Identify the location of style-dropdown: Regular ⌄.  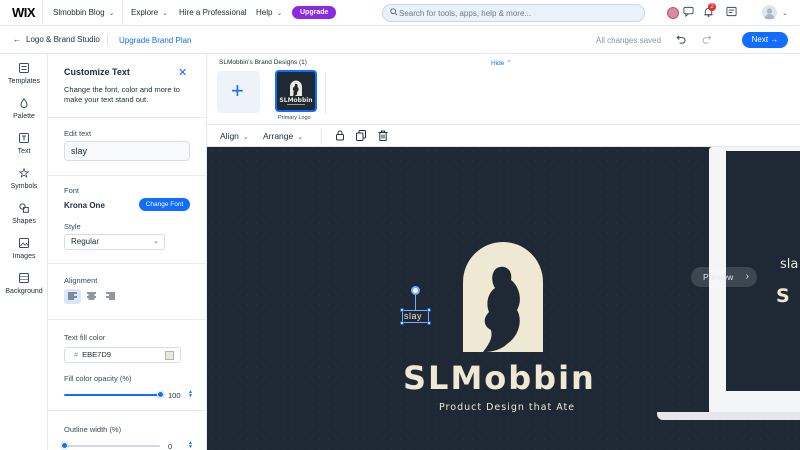
(114, 242).